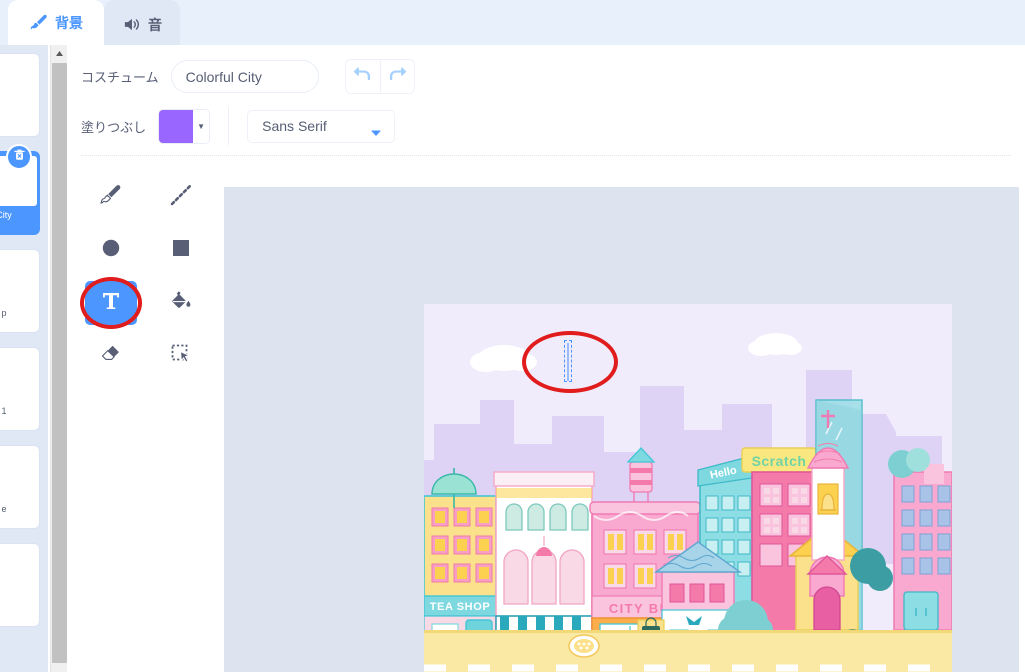  I want to click on tab-bar: 背景 音, so click(512, 22).